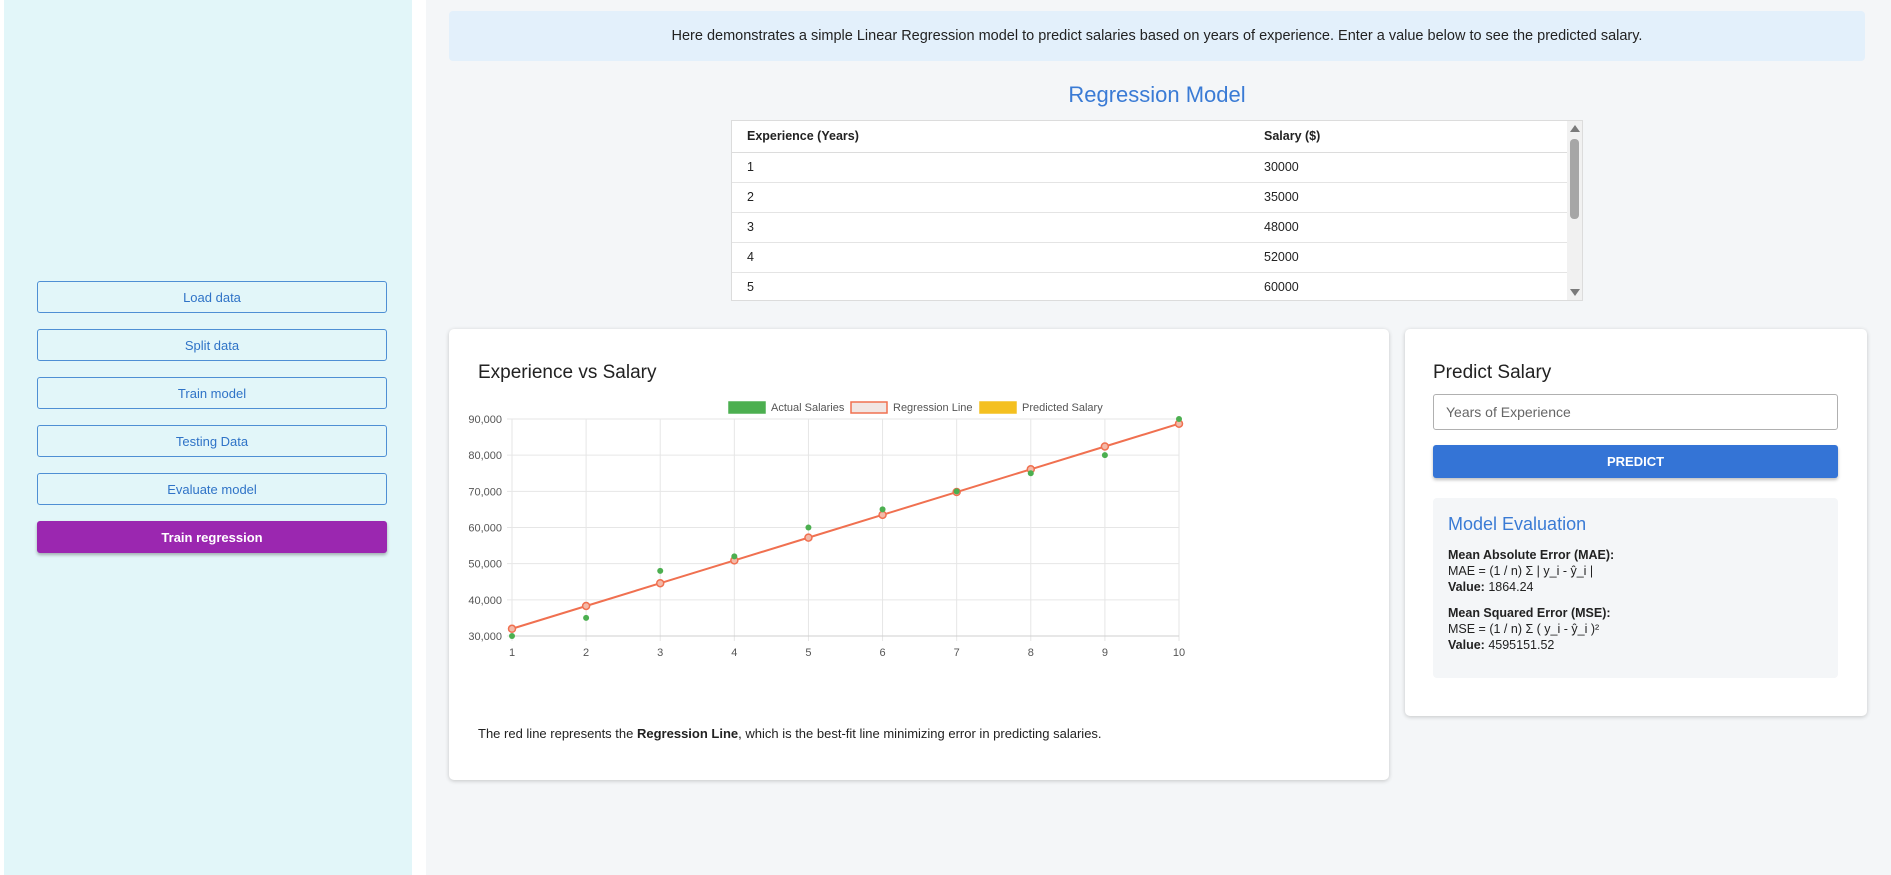 The image size is (1891, 875). I want to click on y-tick-label: 50,000, so click(485, 565).